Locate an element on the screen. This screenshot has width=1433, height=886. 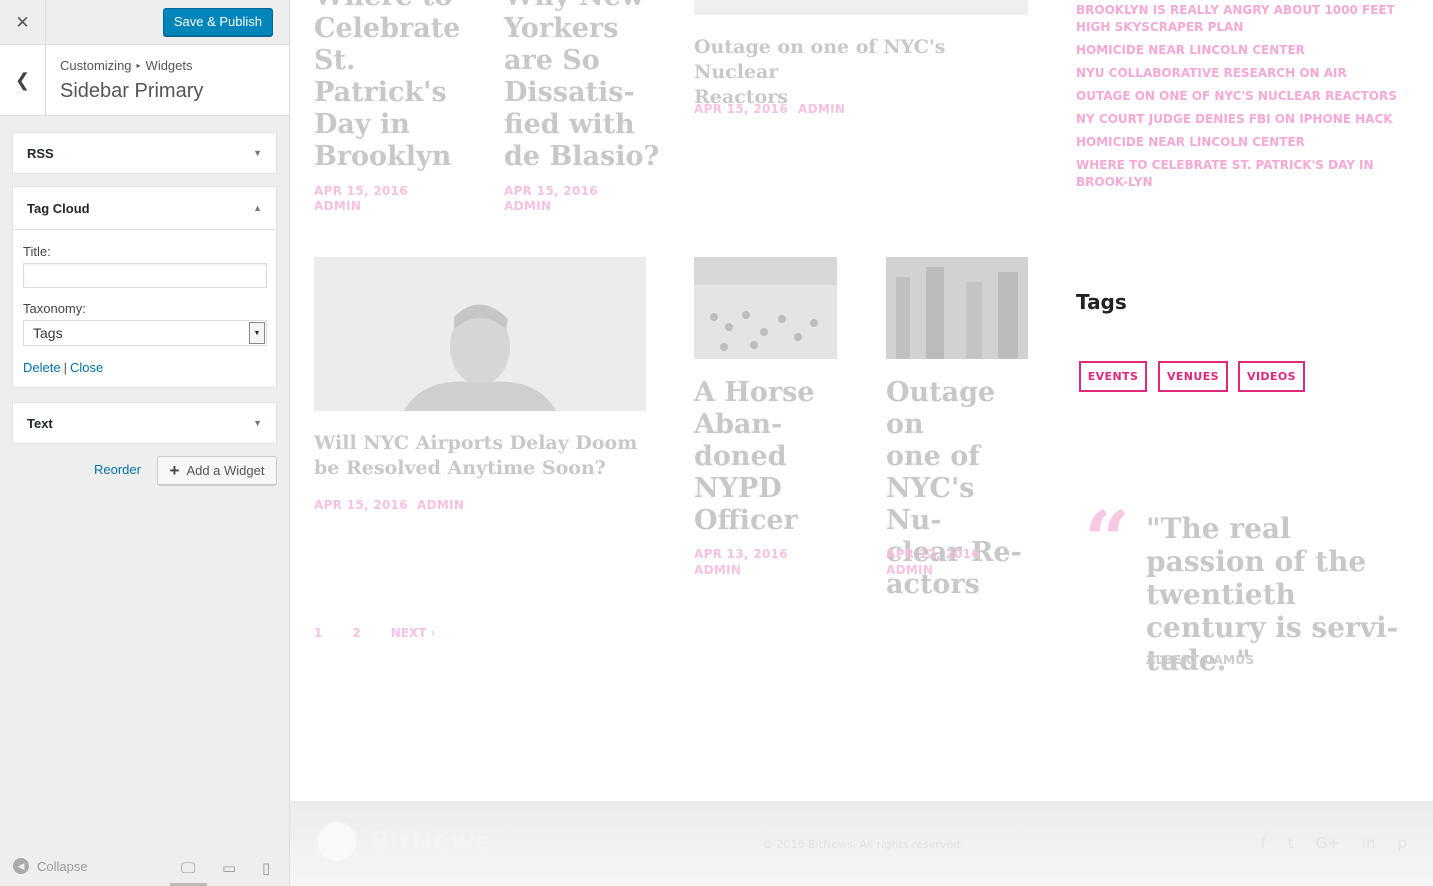
next-page-link: NEXT › is located at coordinates (413, 633).